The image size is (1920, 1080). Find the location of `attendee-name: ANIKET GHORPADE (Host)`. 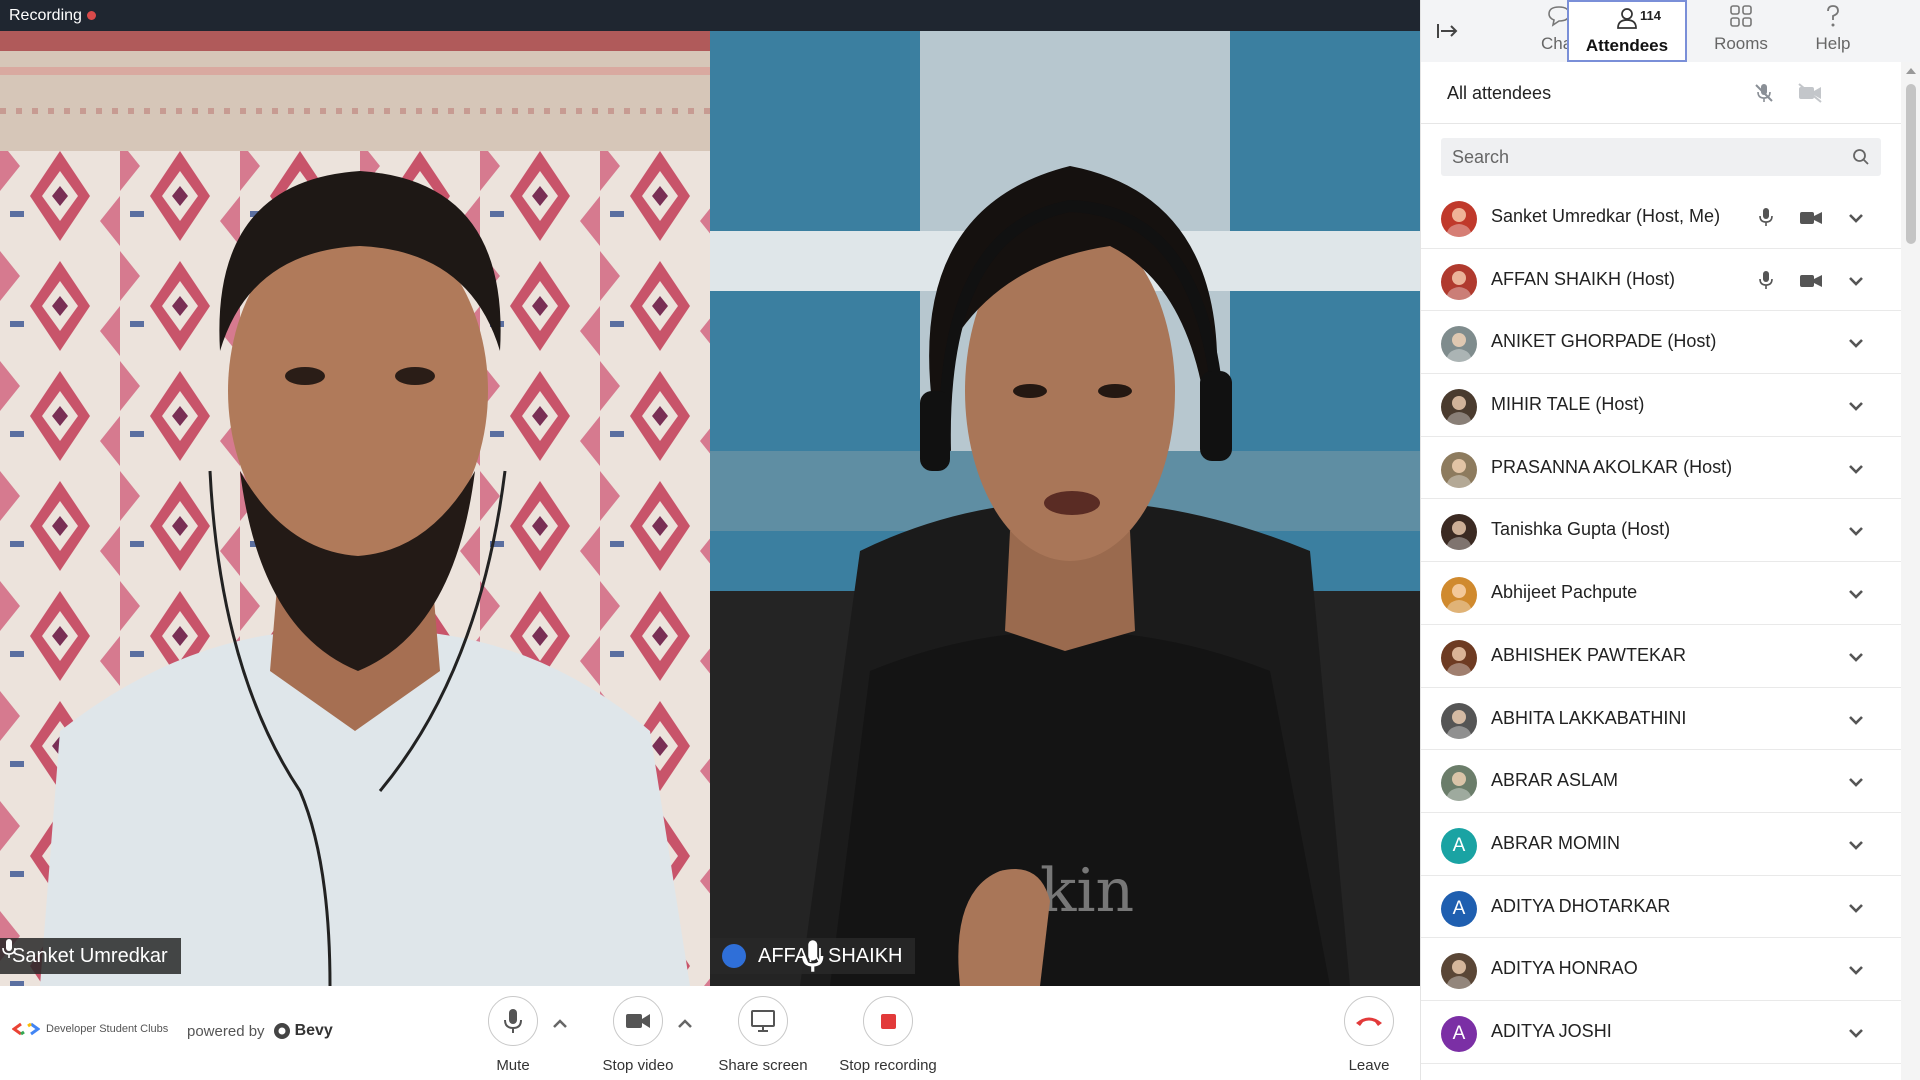

attendee-name: ANIKET GHORPADE (Host) is located at coordinates (1604, 341).